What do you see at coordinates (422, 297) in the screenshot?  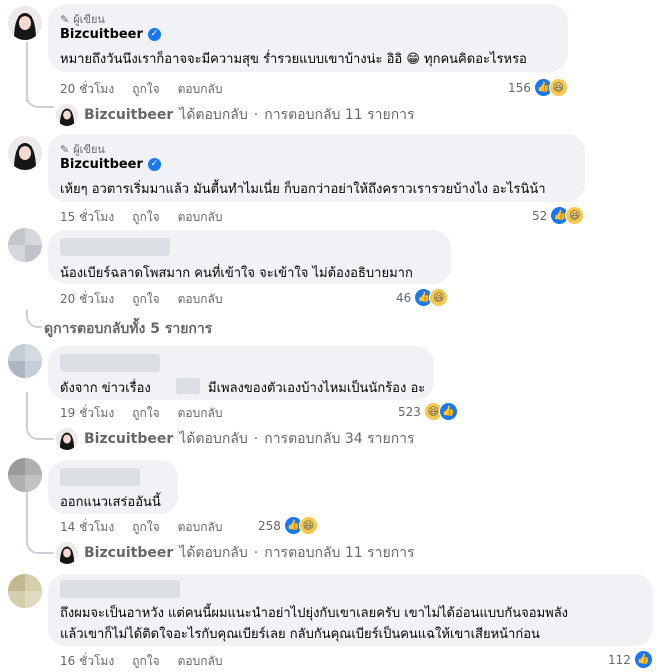 I see `reaction-summary: 46 👍 😆` at bounding box center [422, 297].